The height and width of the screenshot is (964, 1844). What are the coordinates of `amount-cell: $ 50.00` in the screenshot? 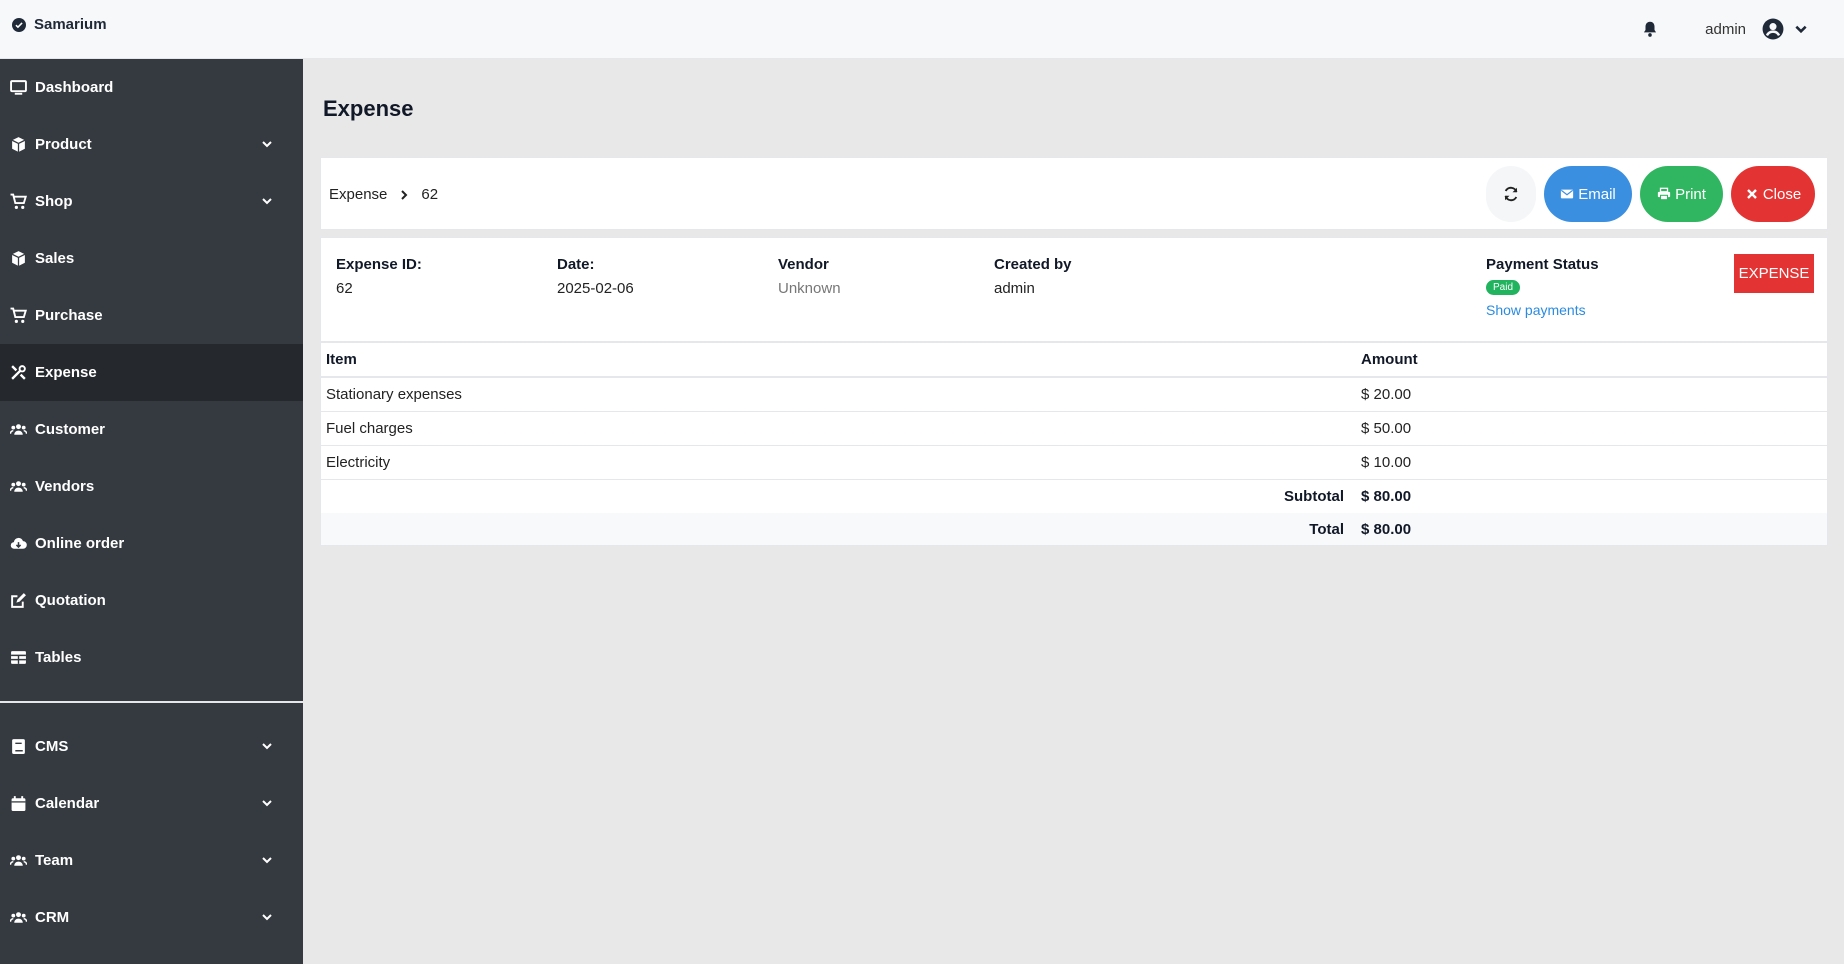 It's located at (1594, 428).